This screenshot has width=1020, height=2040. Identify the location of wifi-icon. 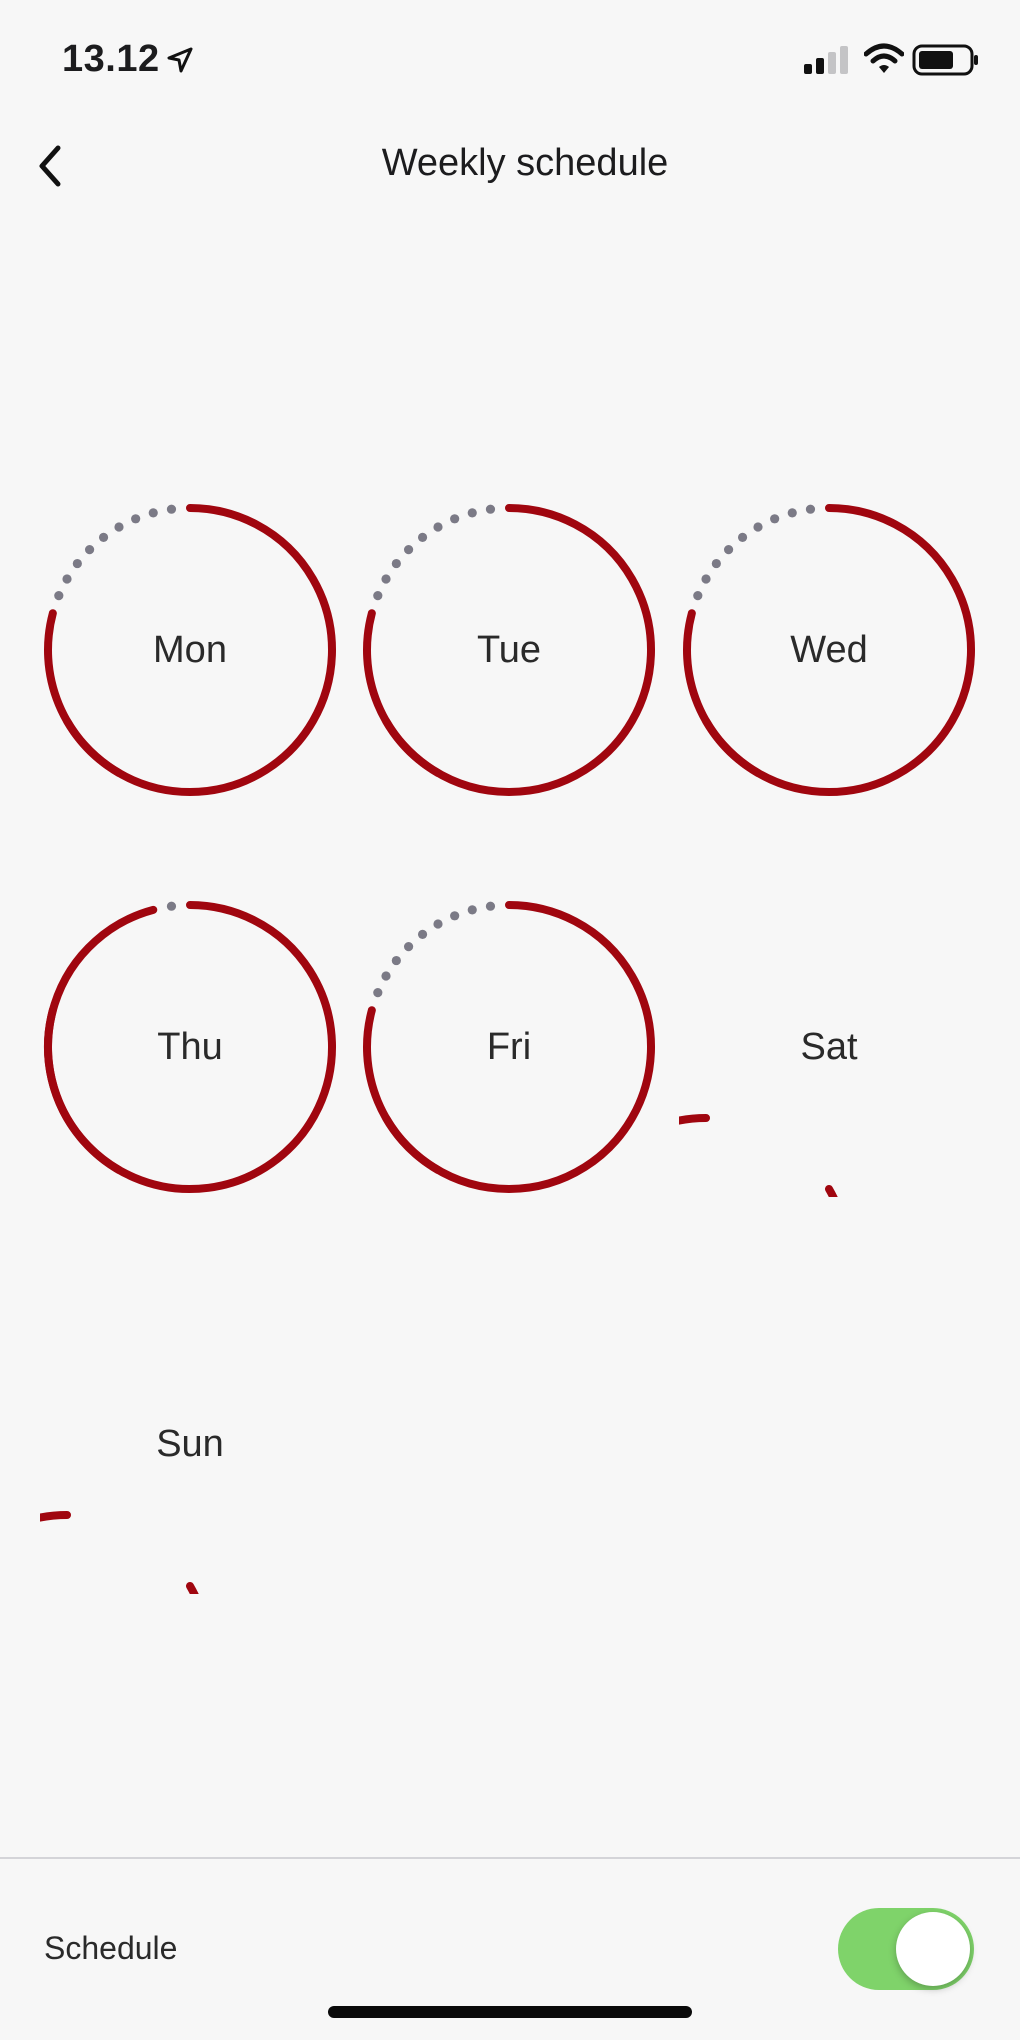
(884, 58).